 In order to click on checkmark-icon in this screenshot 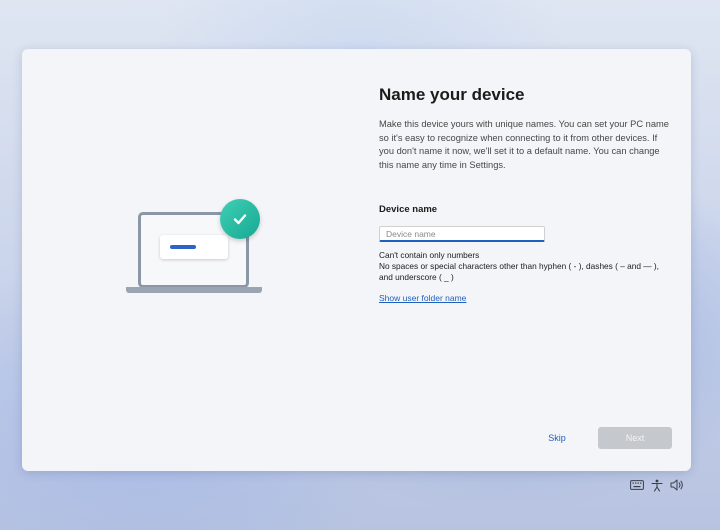, I will do `click(240, 219)`.